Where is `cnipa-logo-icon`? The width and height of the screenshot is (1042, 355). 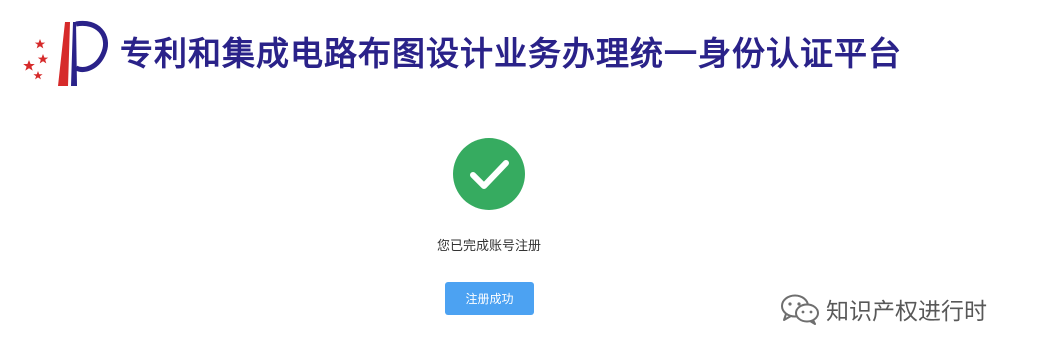
cnipa-logo-icon is located at coordinates (65, 53).